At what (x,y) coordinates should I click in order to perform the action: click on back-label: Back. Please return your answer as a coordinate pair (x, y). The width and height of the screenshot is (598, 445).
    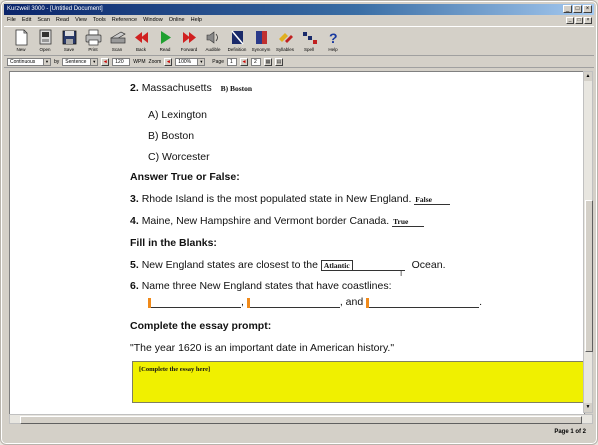
    Looking at the image, I should click on (140, 49).